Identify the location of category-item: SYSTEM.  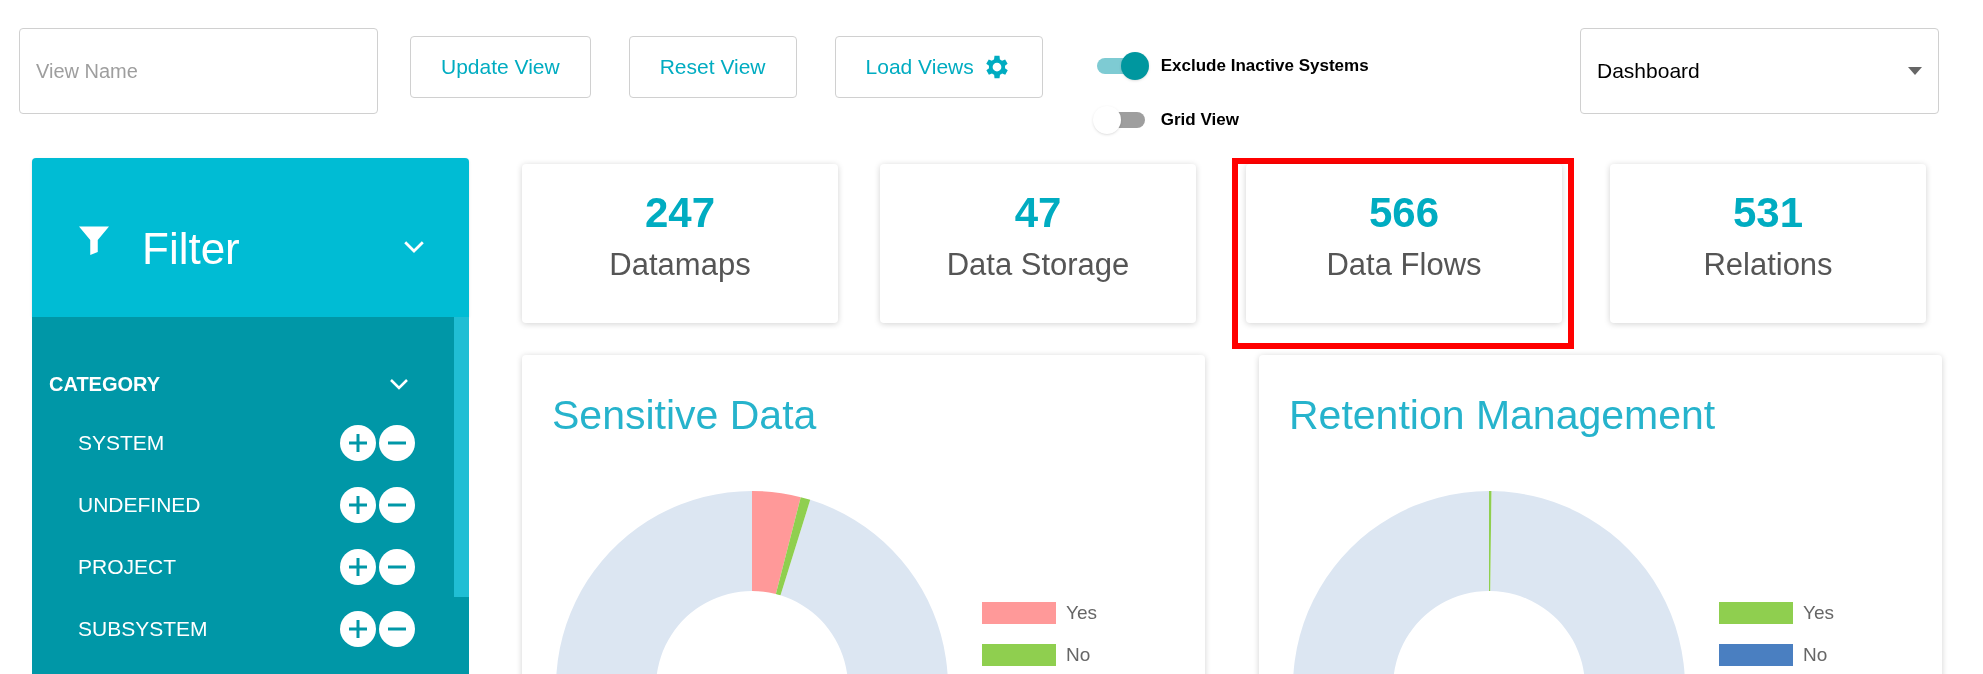
(121, 443).